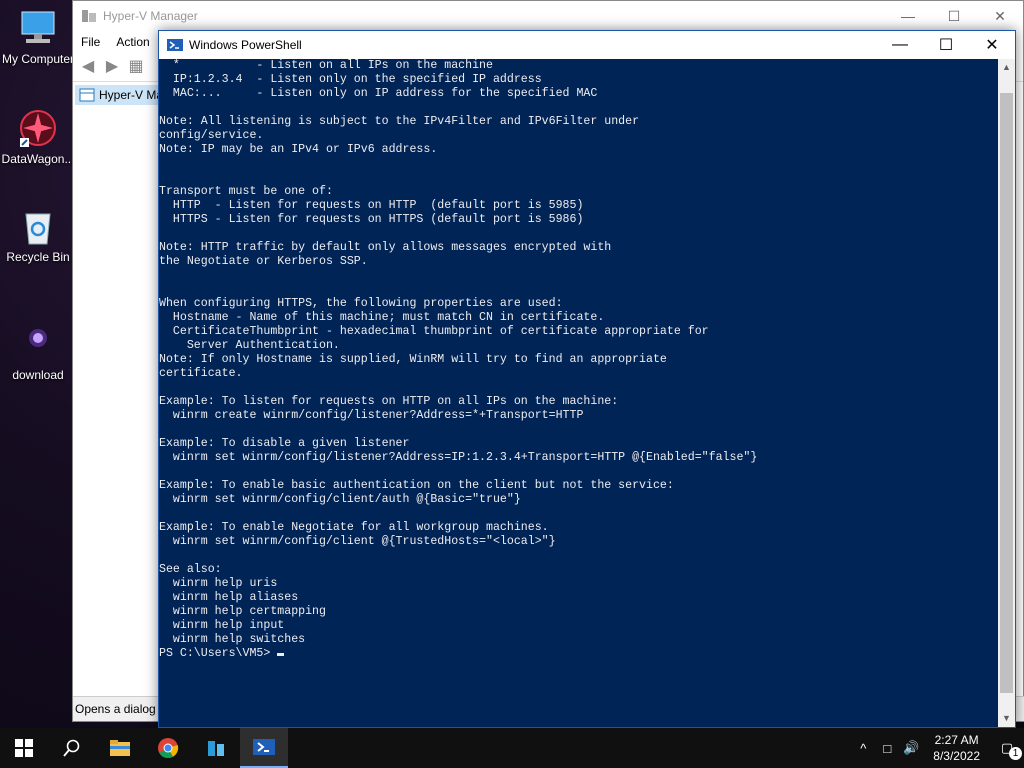 The width and height of the screenshot is (1024, 768). What do you see at coordinates (1007, 750) in the screenshot?
I see `notifications-button: ▢ 1` at bounding box center [1007, 750].